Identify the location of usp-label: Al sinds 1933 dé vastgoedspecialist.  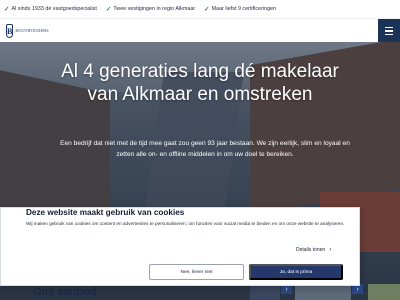
(54, 9).